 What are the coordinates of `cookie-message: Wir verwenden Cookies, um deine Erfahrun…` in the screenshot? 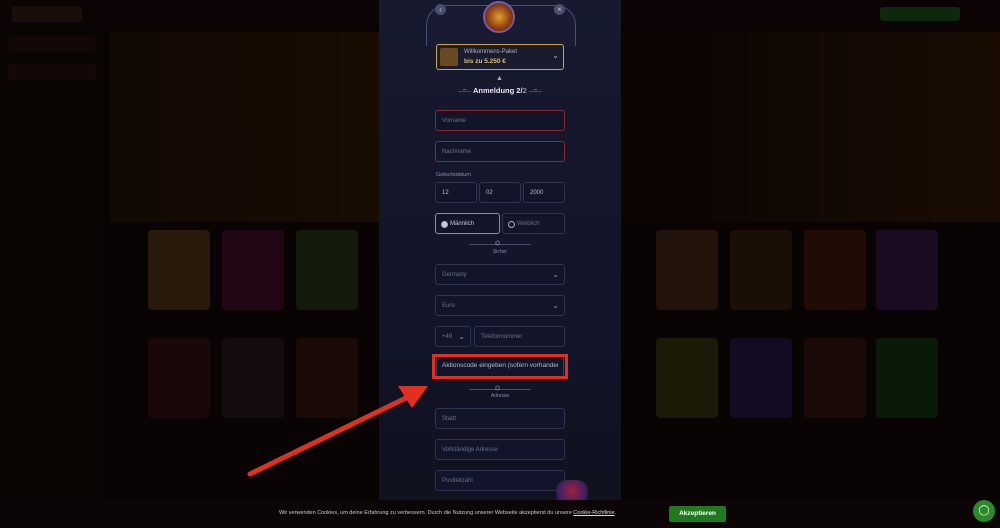 It's located at (448, 513).